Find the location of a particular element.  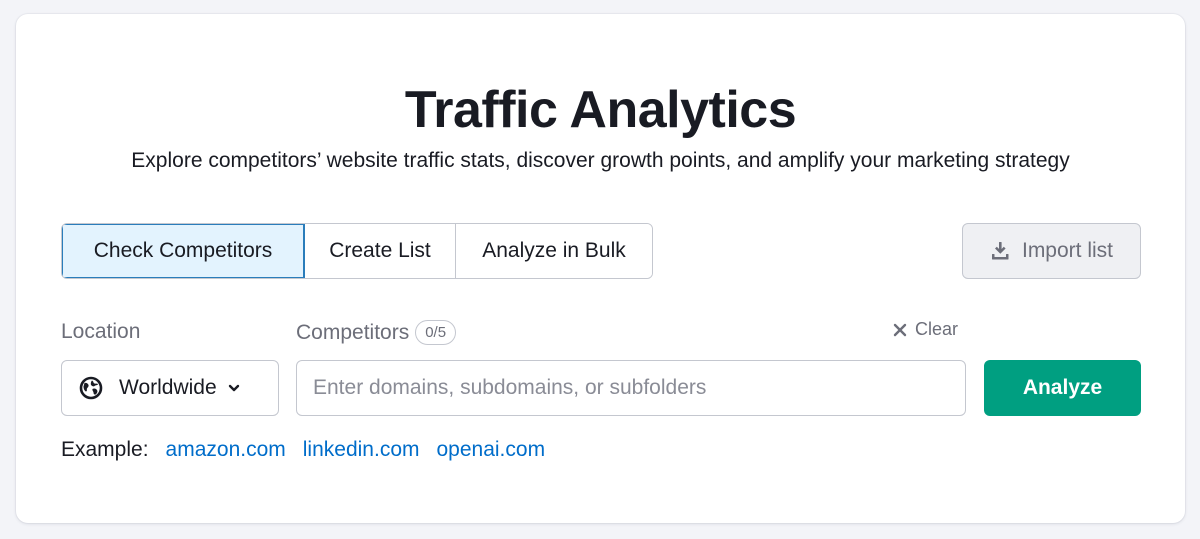

example-link-openai: openai.com is located at coordinates (491, 450).